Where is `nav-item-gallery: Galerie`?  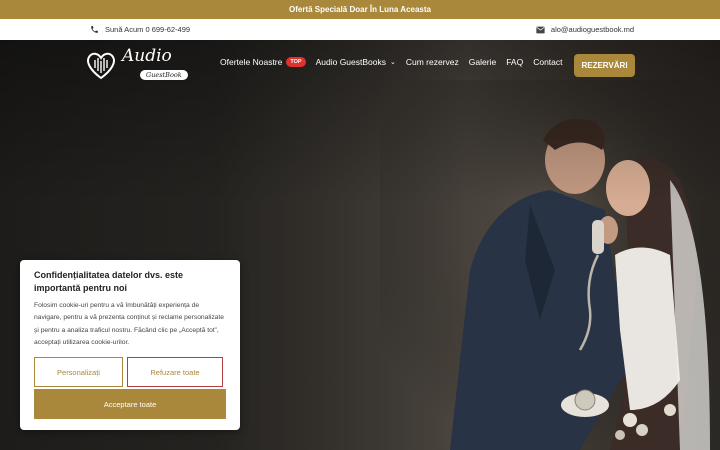 nav-item-gallery: Galerie is located at coordinates (482, 62).